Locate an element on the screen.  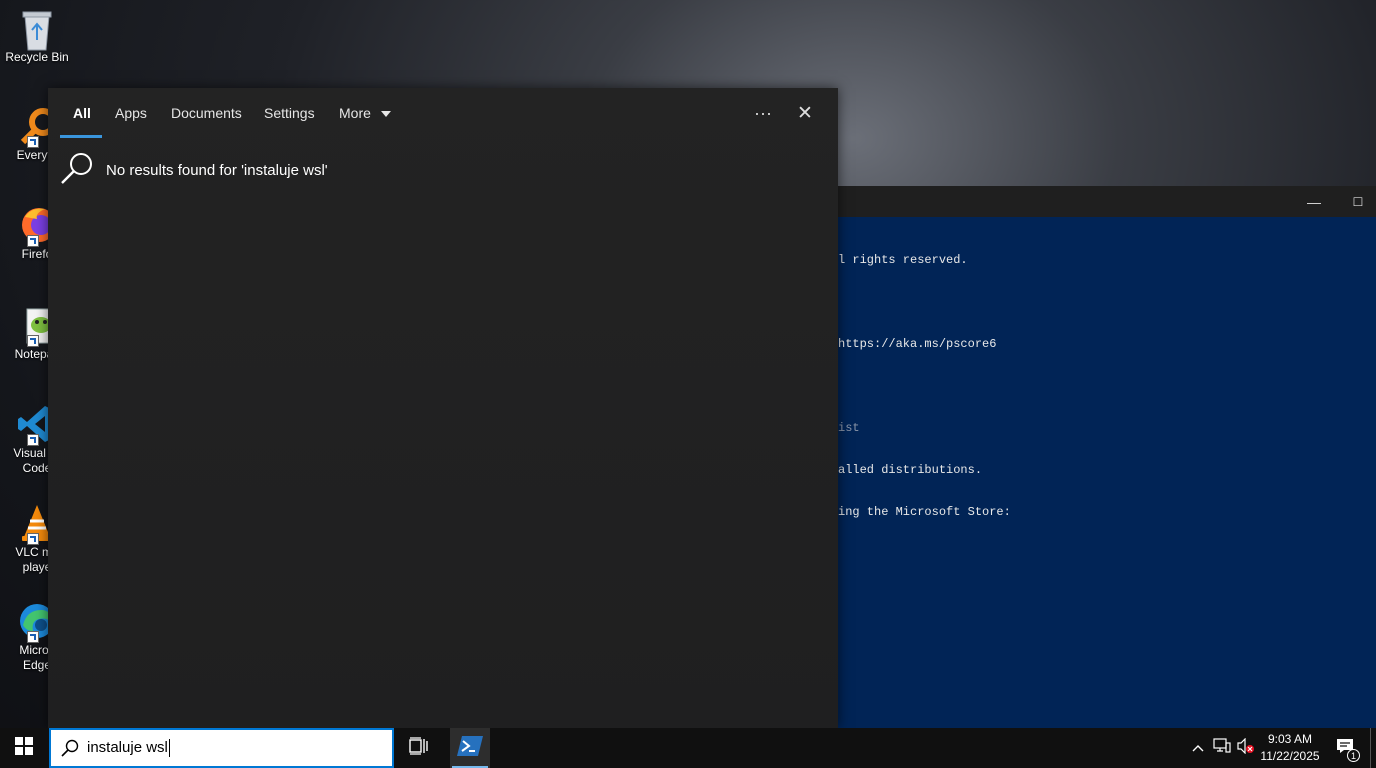
more-options-button: ··· is located at coordinates (763, 113).